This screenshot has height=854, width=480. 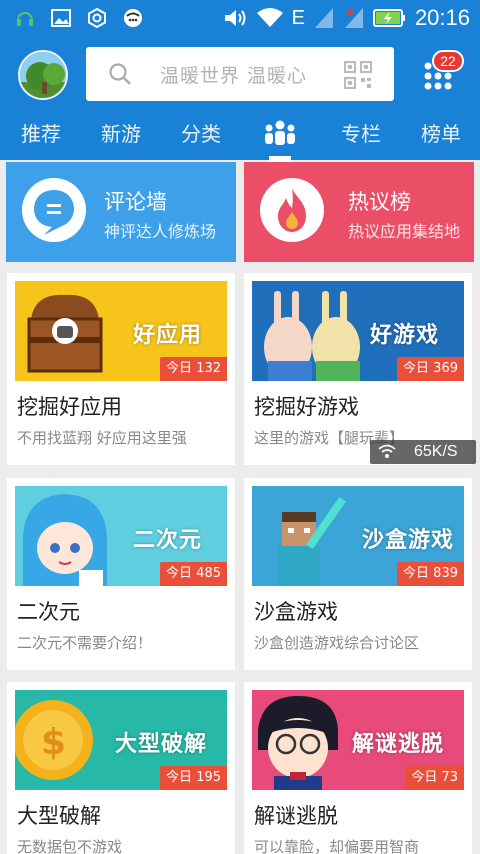 What do you see at coordinates (398, 744) in the screenshot?
I see `banner-label: 解谜逃脱` at bounding box center [398, 744].